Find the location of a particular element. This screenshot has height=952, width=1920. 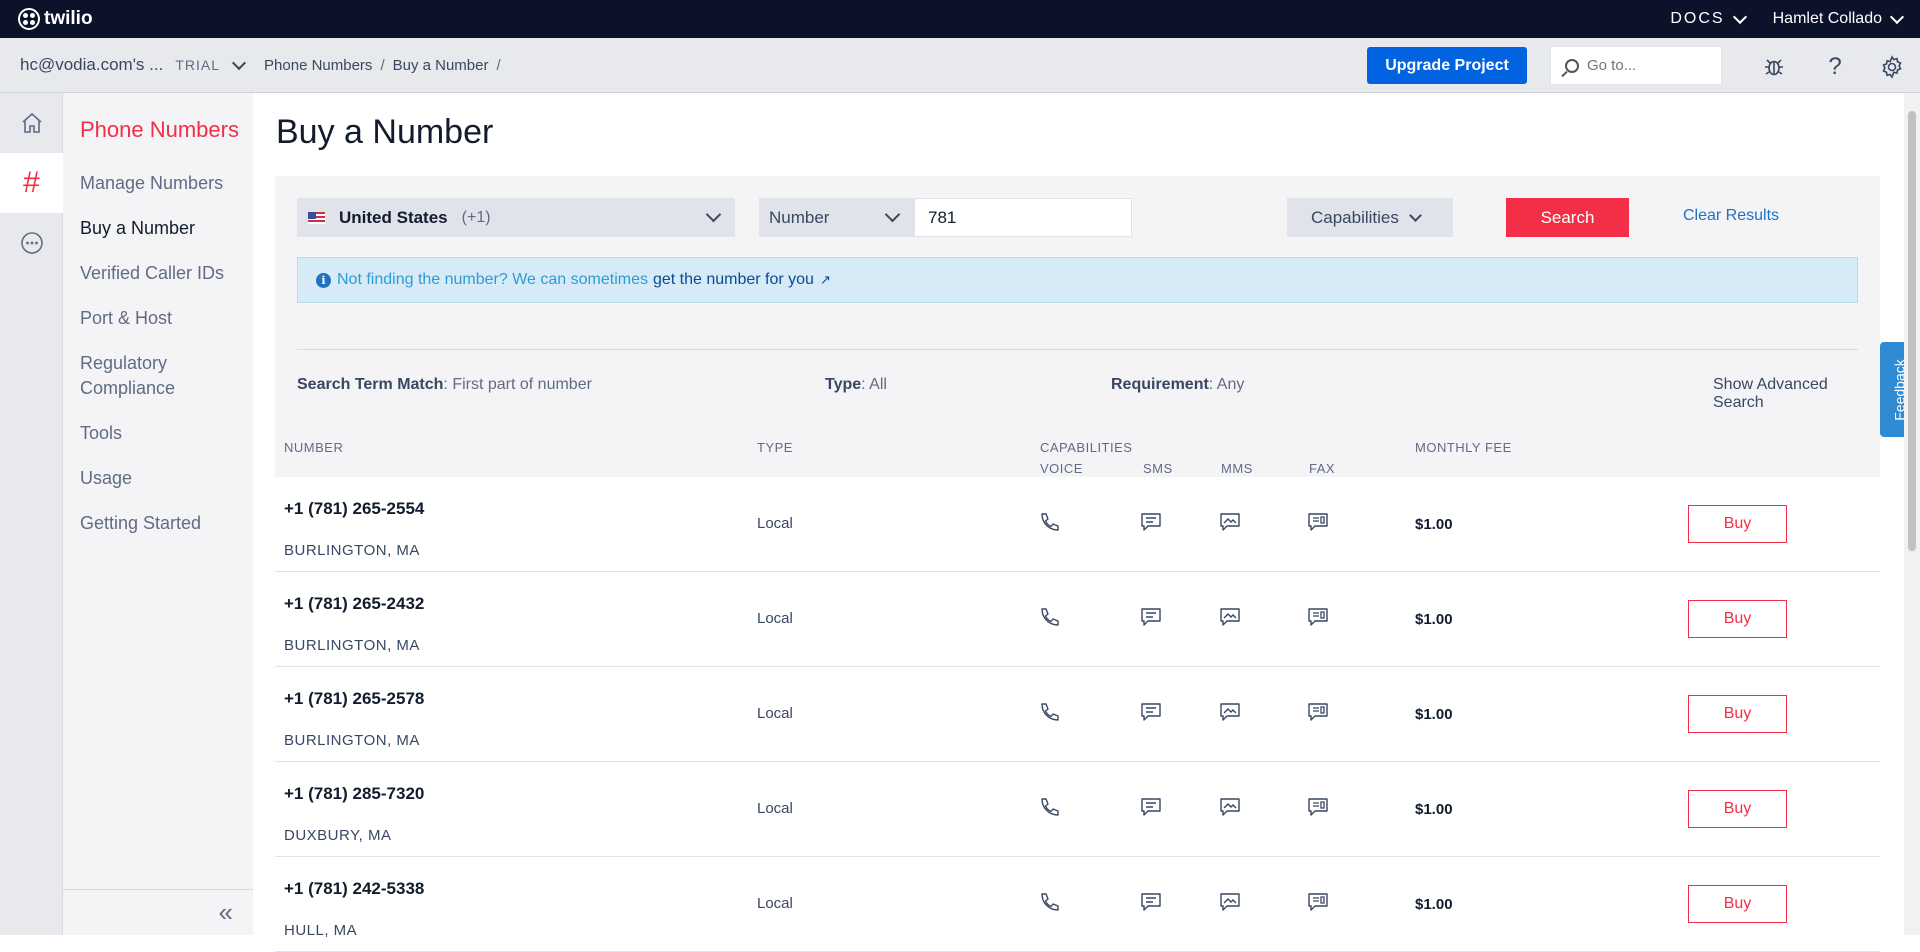

header-sms: SMS is located at coordinates (1158, 468).